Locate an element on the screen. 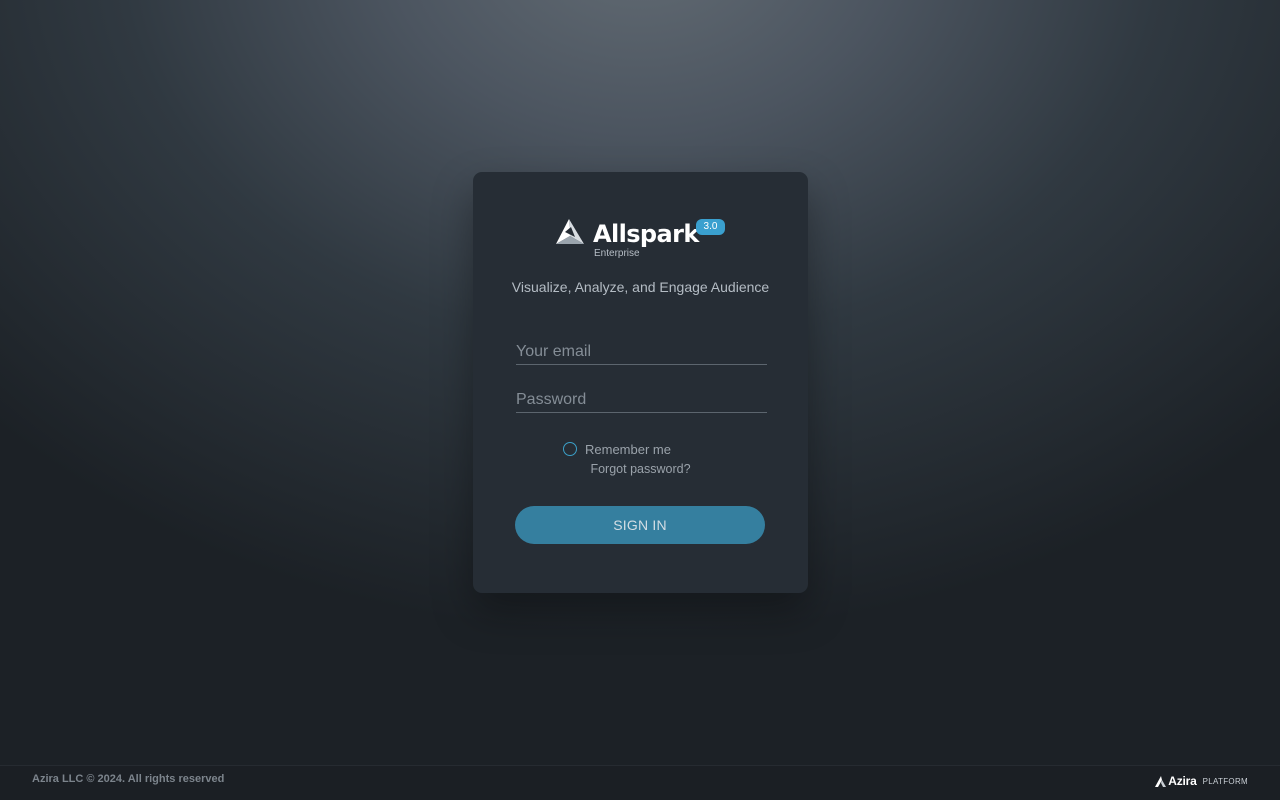  remember-me-checkbox: Remember me is located at coordinates (617, 449).